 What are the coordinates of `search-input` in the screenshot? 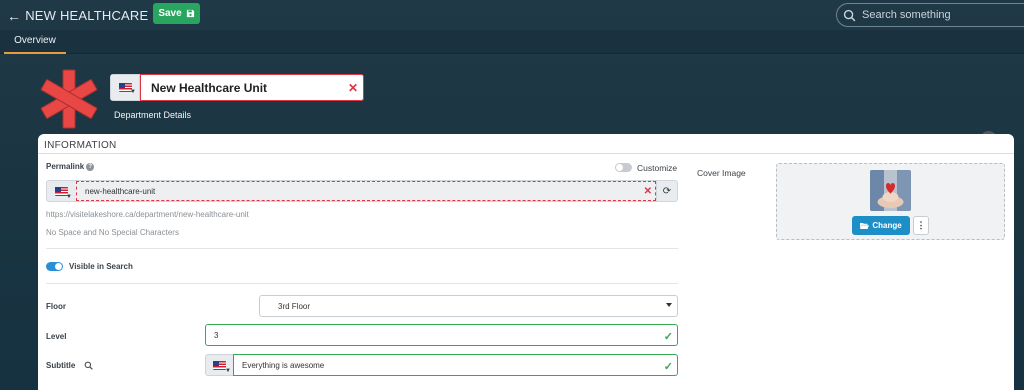 It's located at (937, 15).